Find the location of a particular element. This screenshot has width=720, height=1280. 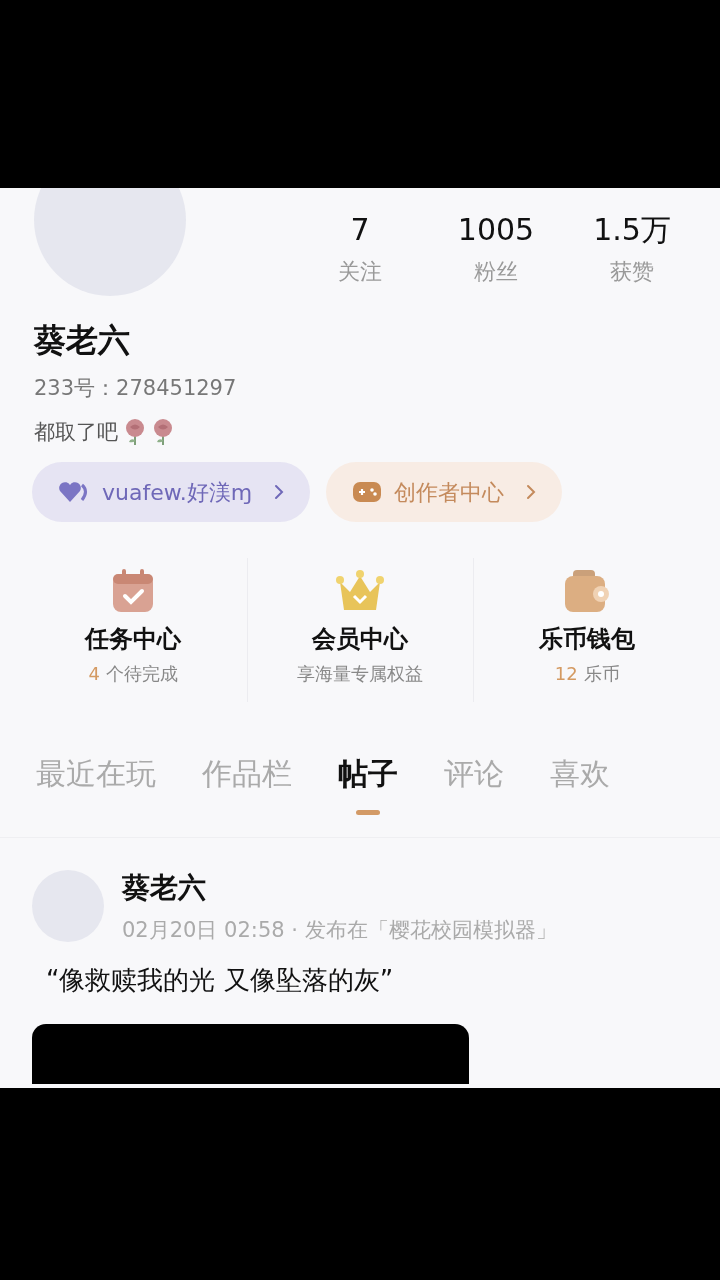

service-card: 任务中心 4 个待完成 is located at coordinates (133, 630).